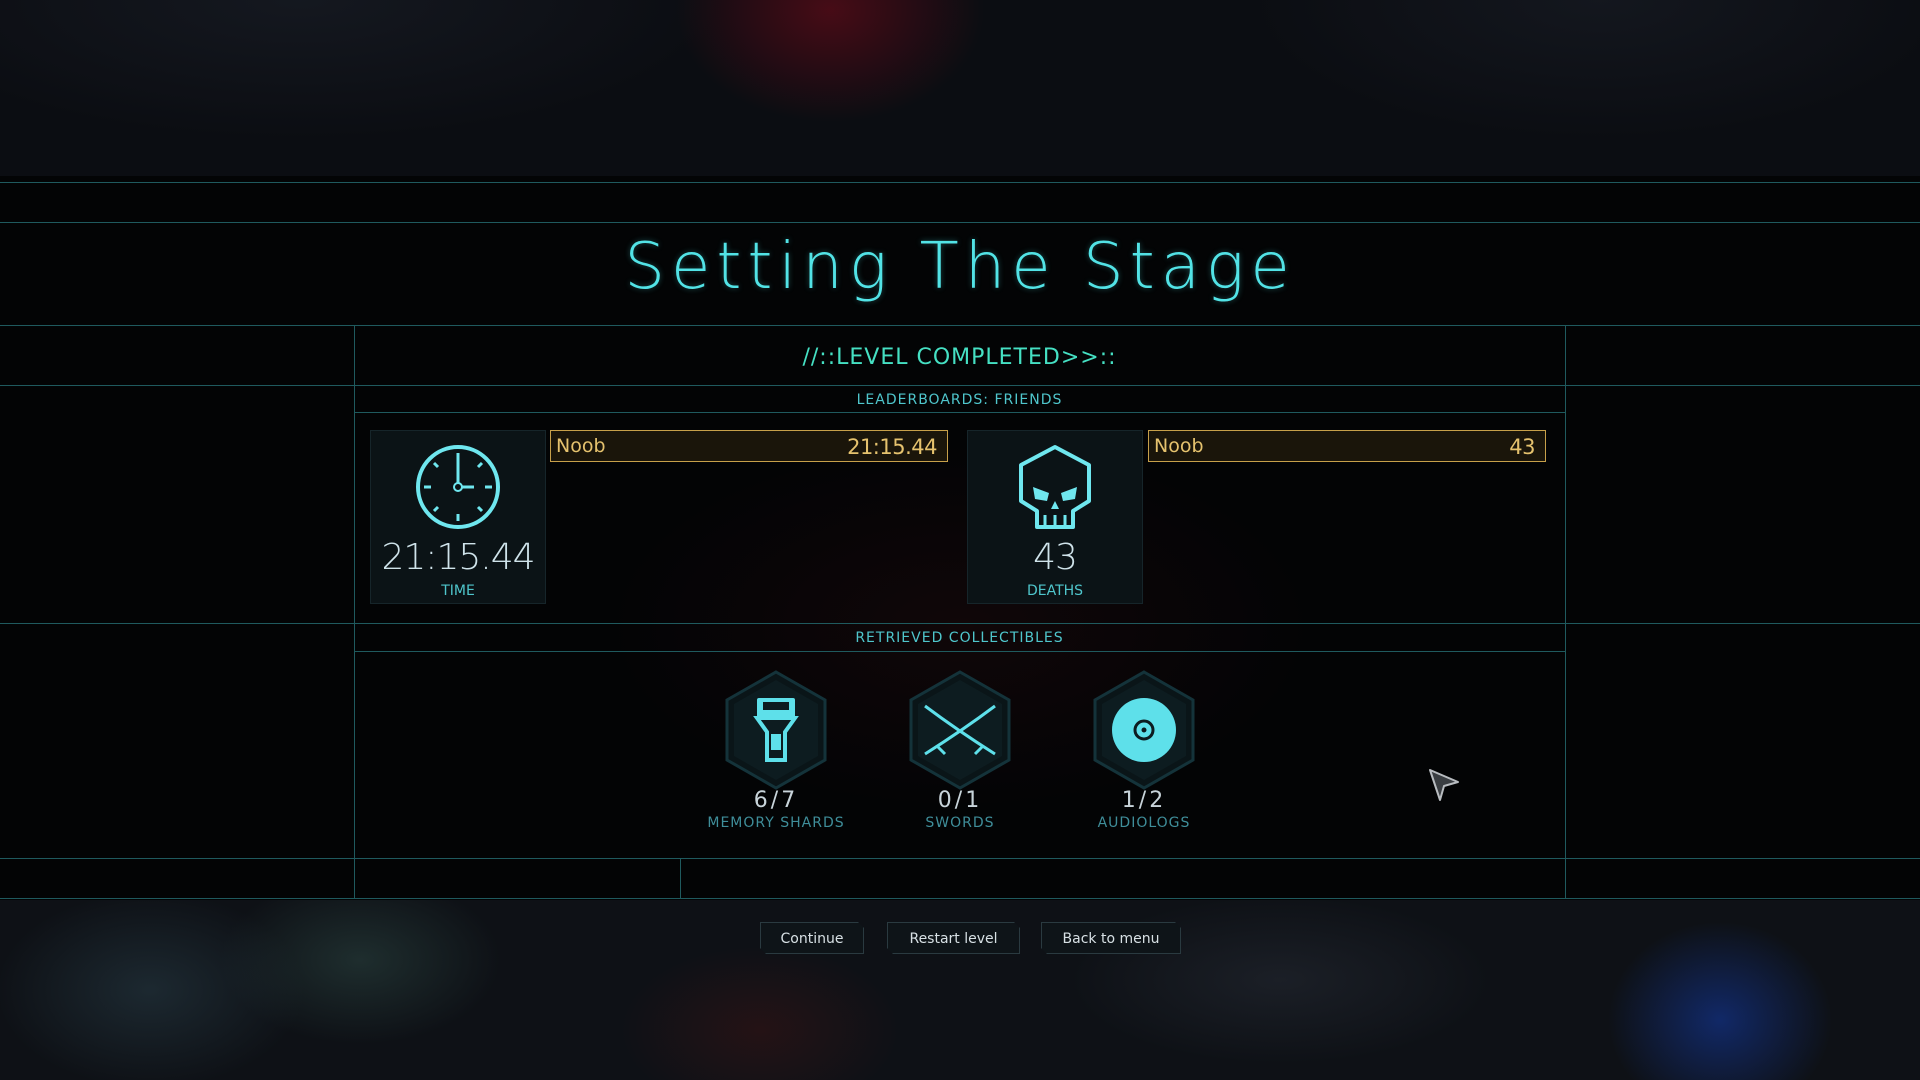  I want to click on collectible-audiologs: 1/2 AUDIOLOGS, so click(1139, 760).